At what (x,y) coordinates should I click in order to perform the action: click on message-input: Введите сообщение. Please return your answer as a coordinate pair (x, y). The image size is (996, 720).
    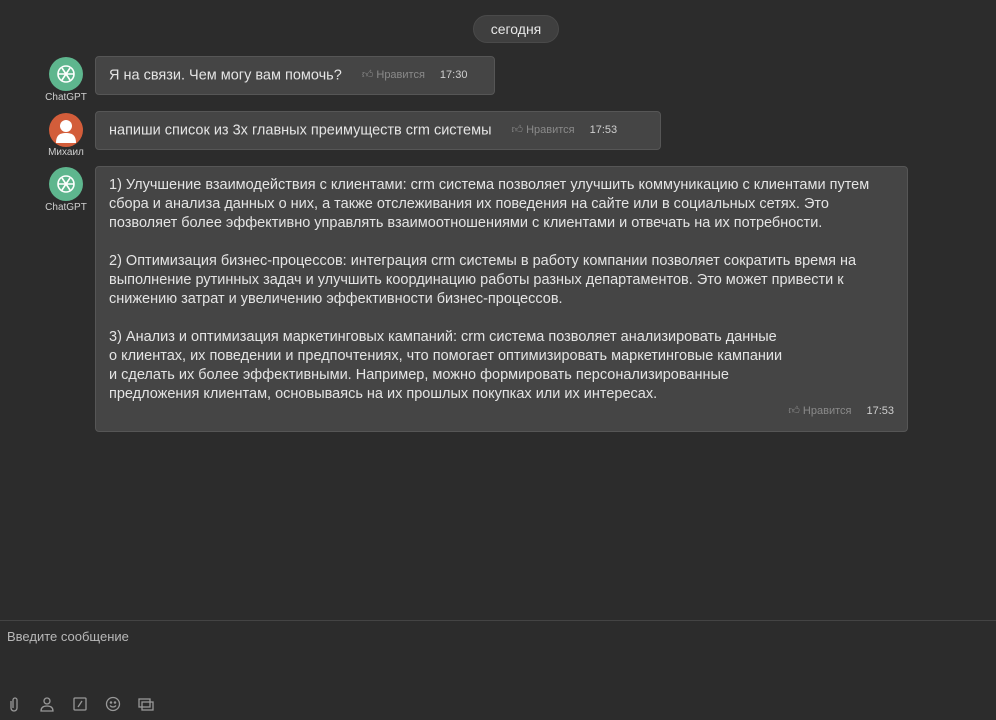
    Looking at the image, I should click on (68, 636).